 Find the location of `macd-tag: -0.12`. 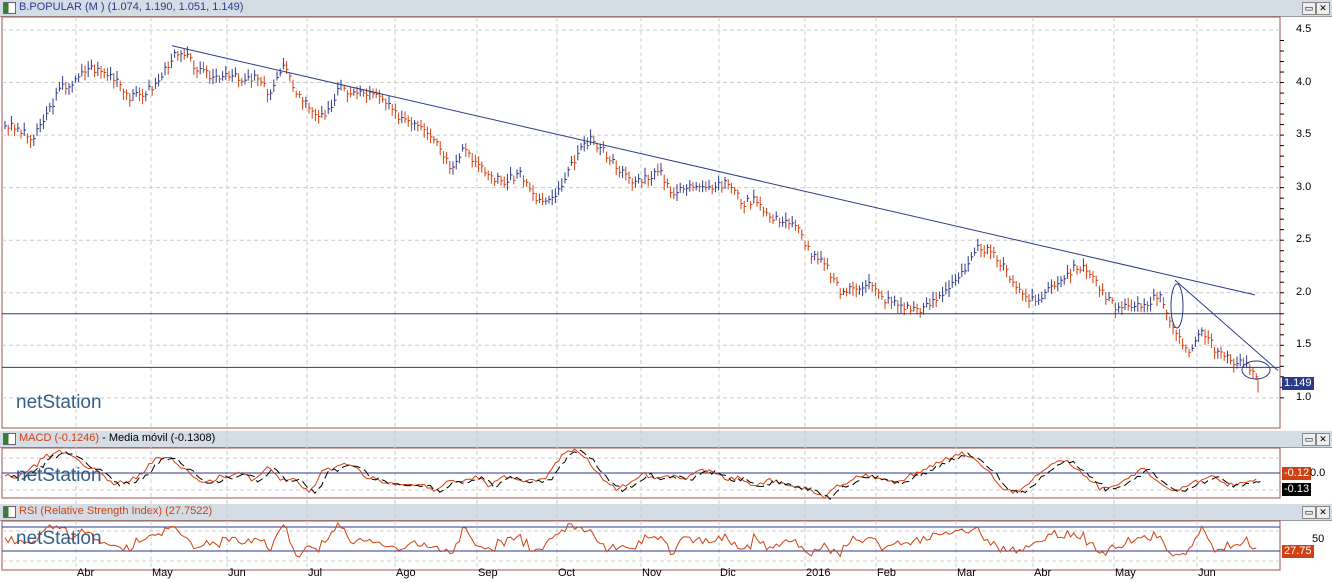

macd-tag: -0.12 is located at coordinates (1297, 473).